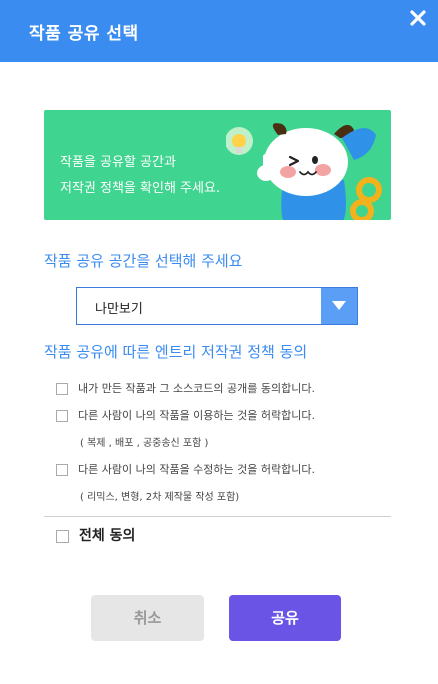 The width and height of the screenshot is (438, 684). I want to click on share-space-select: 나만보기, so click(217, 306).